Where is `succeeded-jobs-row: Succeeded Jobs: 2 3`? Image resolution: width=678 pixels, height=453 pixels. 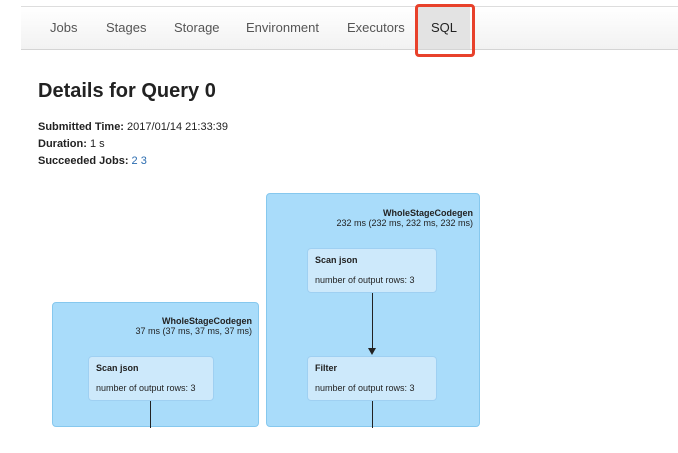
succeeded-jobs-row: Succeeded Jobs: 2 3 is located at coordinates (92, 161).